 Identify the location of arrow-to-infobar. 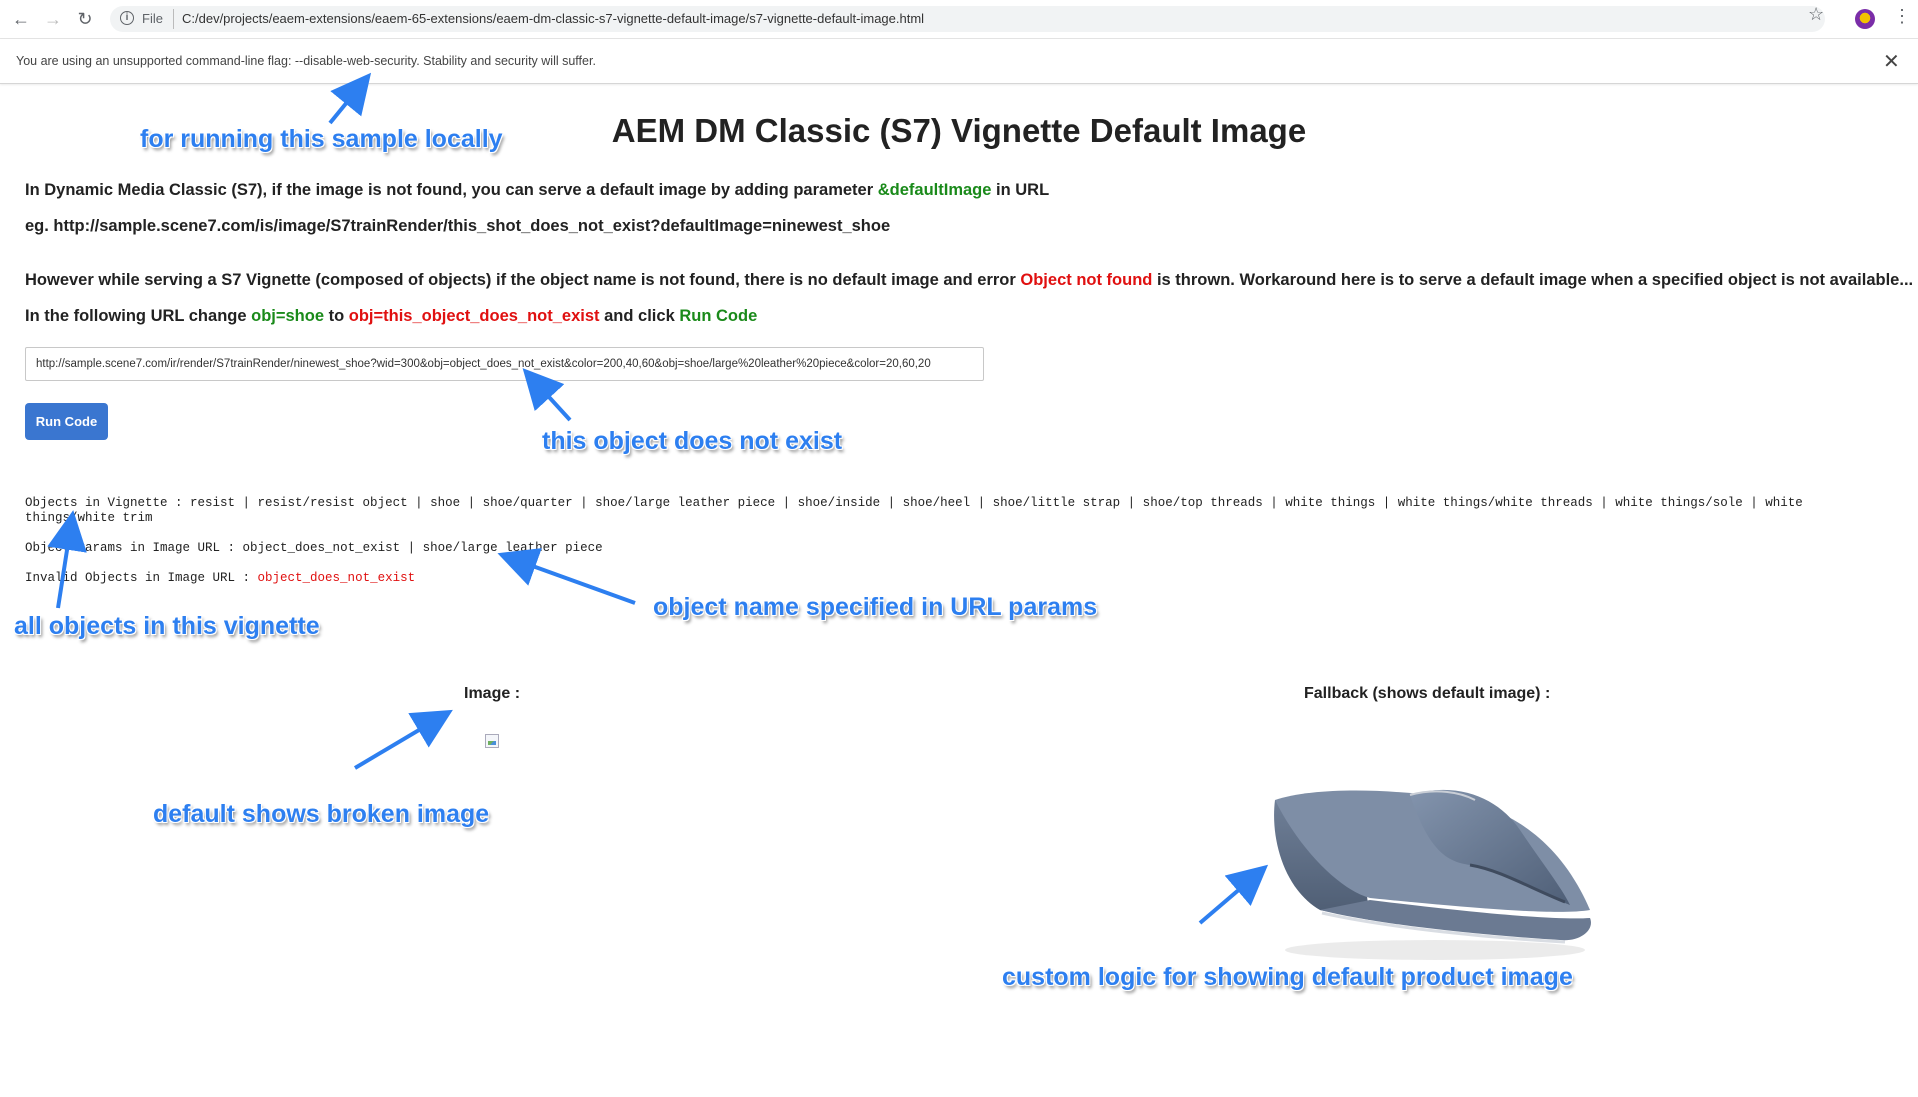
(350, 98).